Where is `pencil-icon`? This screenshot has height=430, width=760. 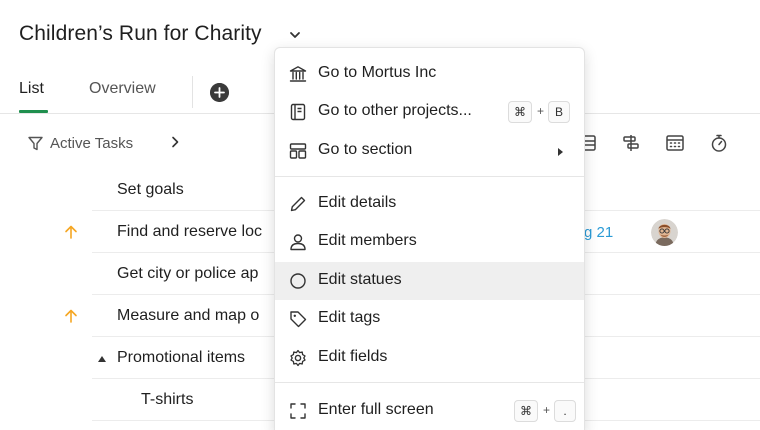 pencil-icon is located at coordinates (298, 204).